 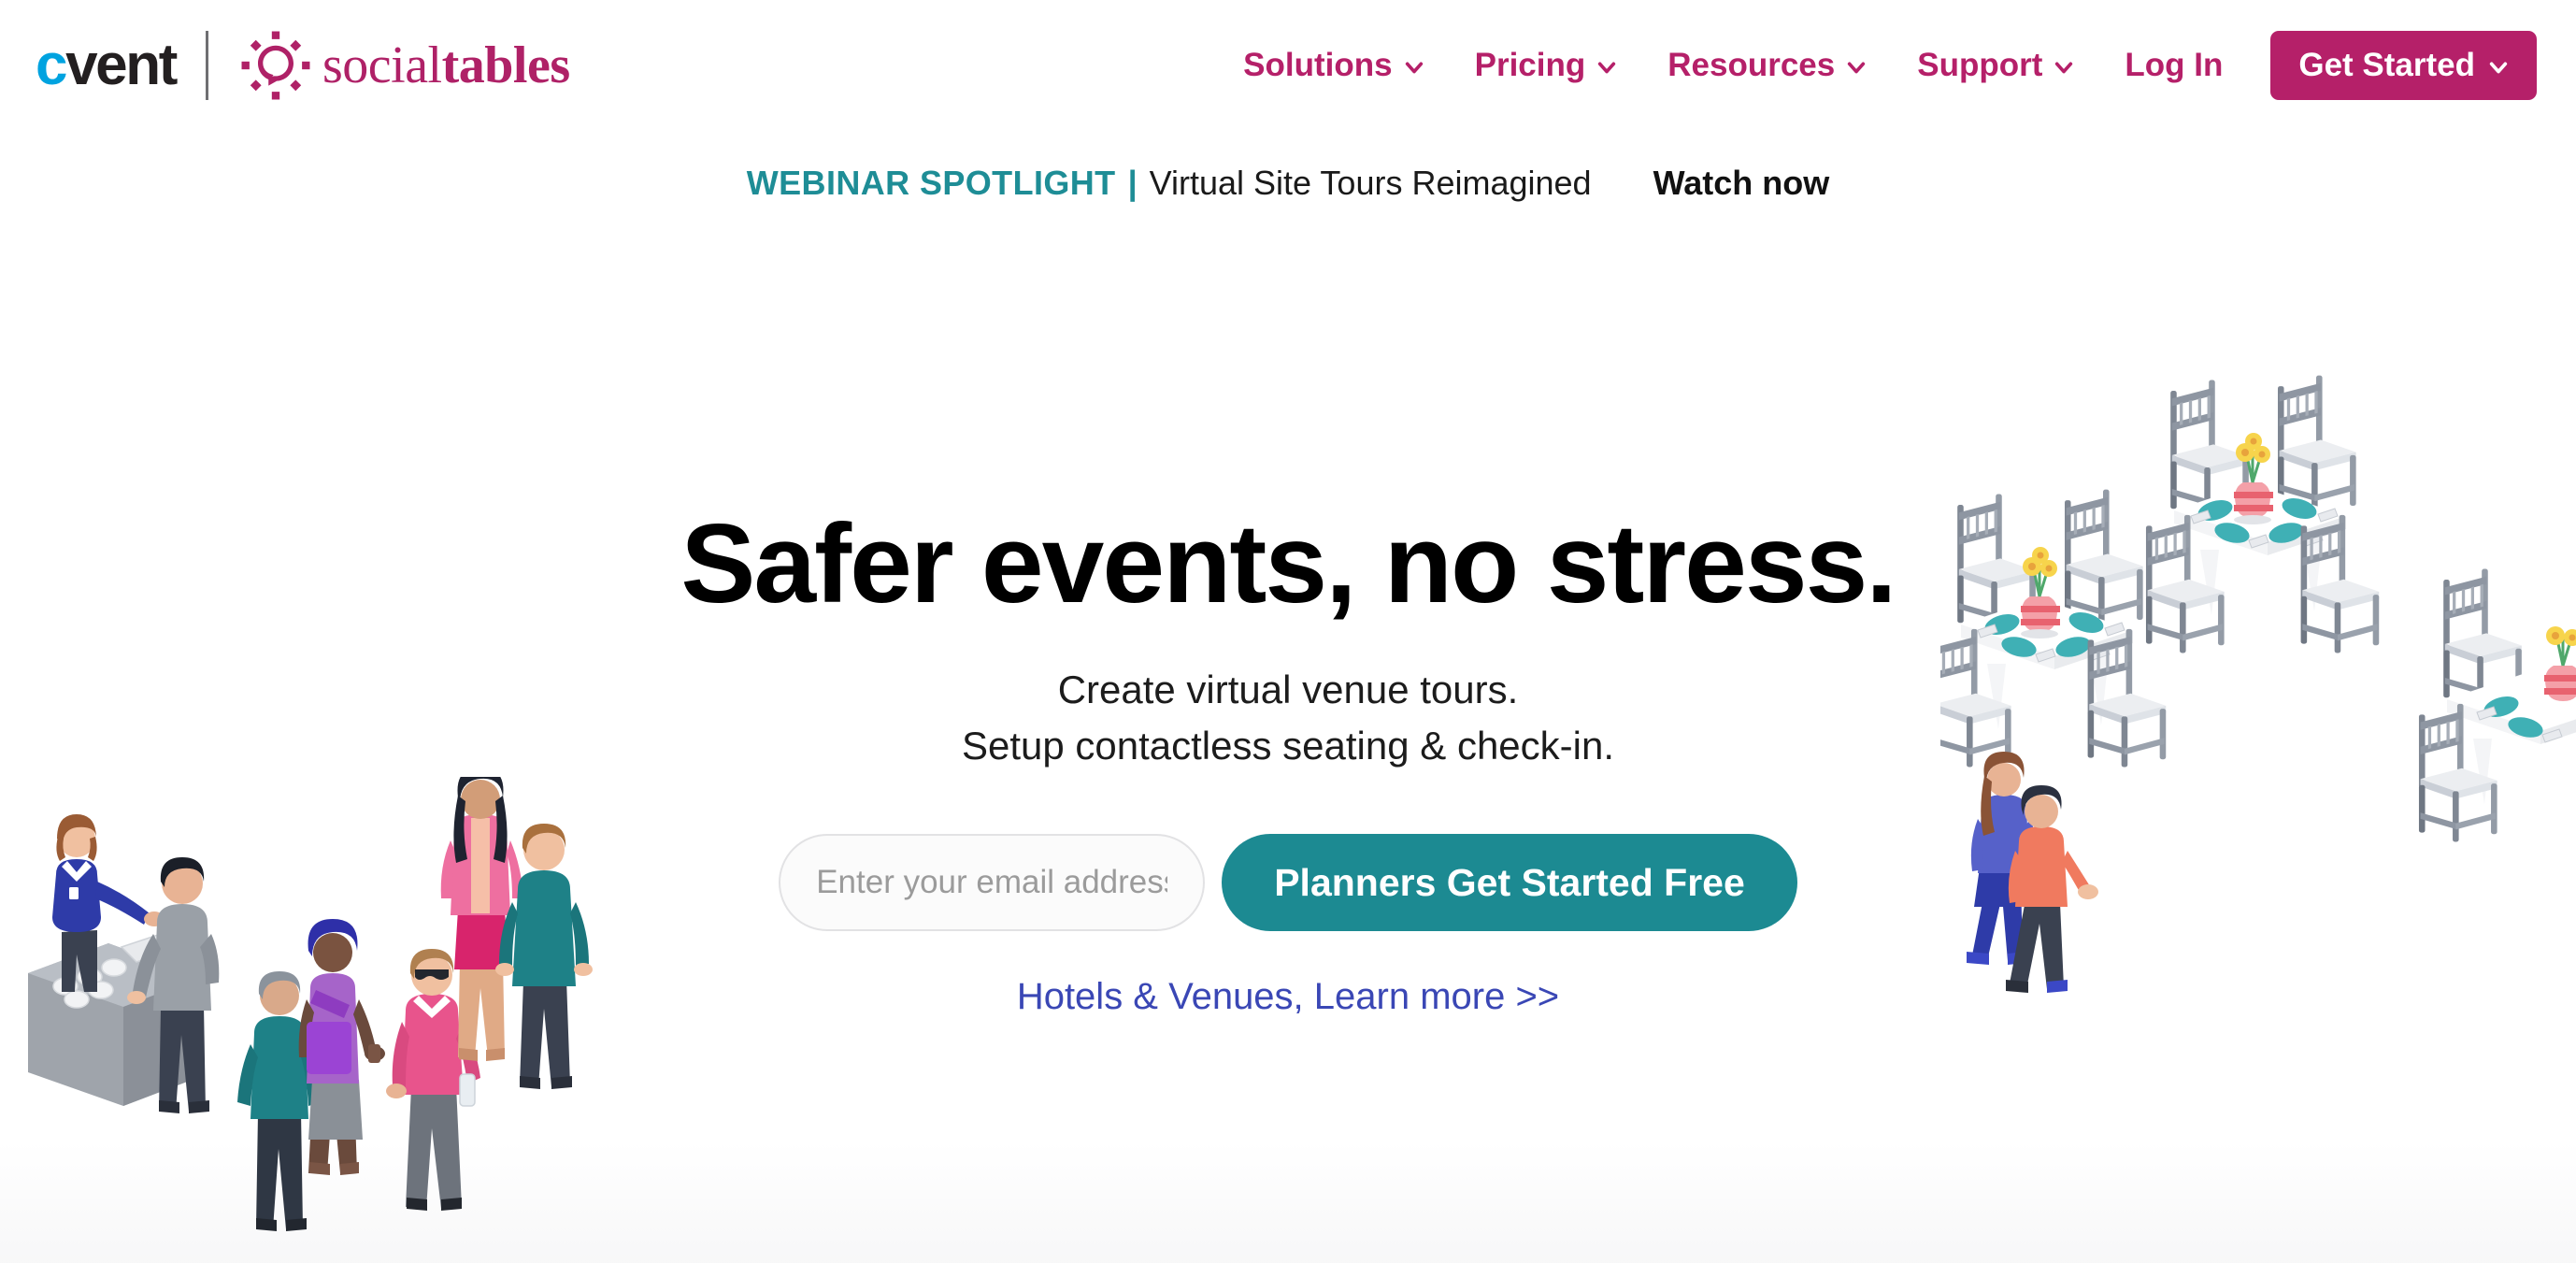 What do you see at coordinates (1288, 746) in the screenshot?
I see `hero-subtitle-line-2: Setup contactless seating & check-in.` at bounding box center [1288, 746].